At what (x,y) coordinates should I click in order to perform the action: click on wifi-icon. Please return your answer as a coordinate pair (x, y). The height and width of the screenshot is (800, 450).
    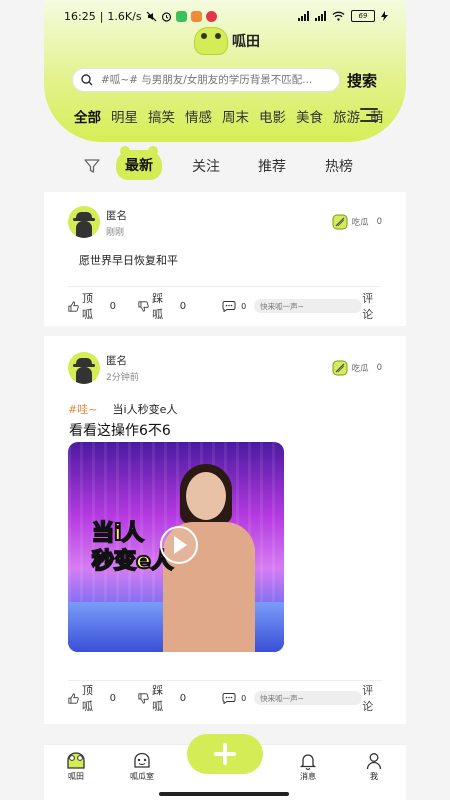
    Looking at the image, I should click on (338, 16).